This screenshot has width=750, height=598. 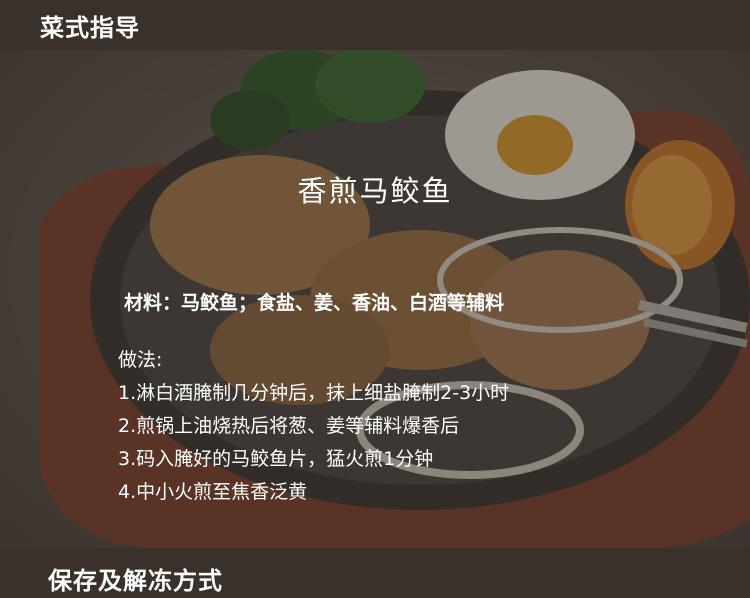 I want to click on dish-title: 香煎马鲛鱼, so click(x=375, y=191).